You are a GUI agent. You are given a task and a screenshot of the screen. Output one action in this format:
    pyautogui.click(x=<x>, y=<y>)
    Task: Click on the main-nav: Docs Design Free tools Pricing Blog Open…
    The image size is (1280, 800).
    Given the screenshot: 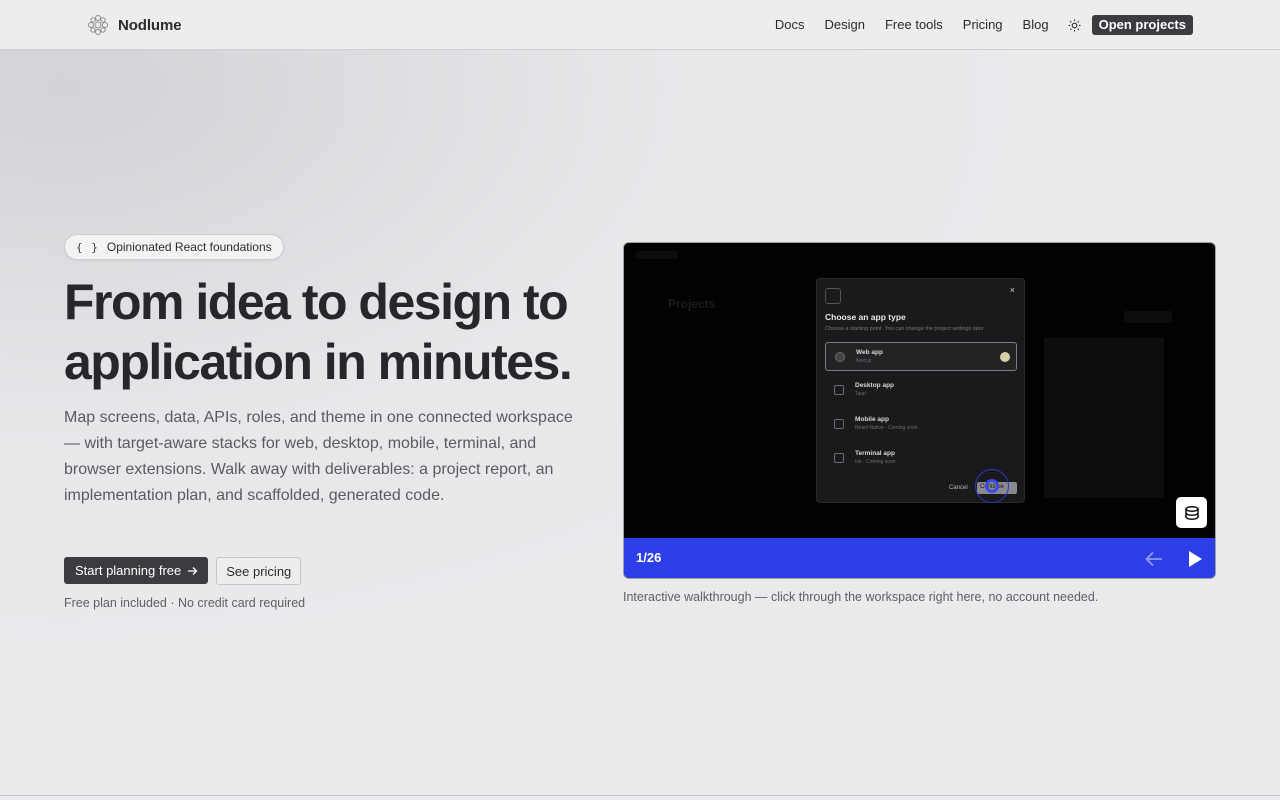 What is the action you would take?
    pyautogui.click(x=984, y=25)
    